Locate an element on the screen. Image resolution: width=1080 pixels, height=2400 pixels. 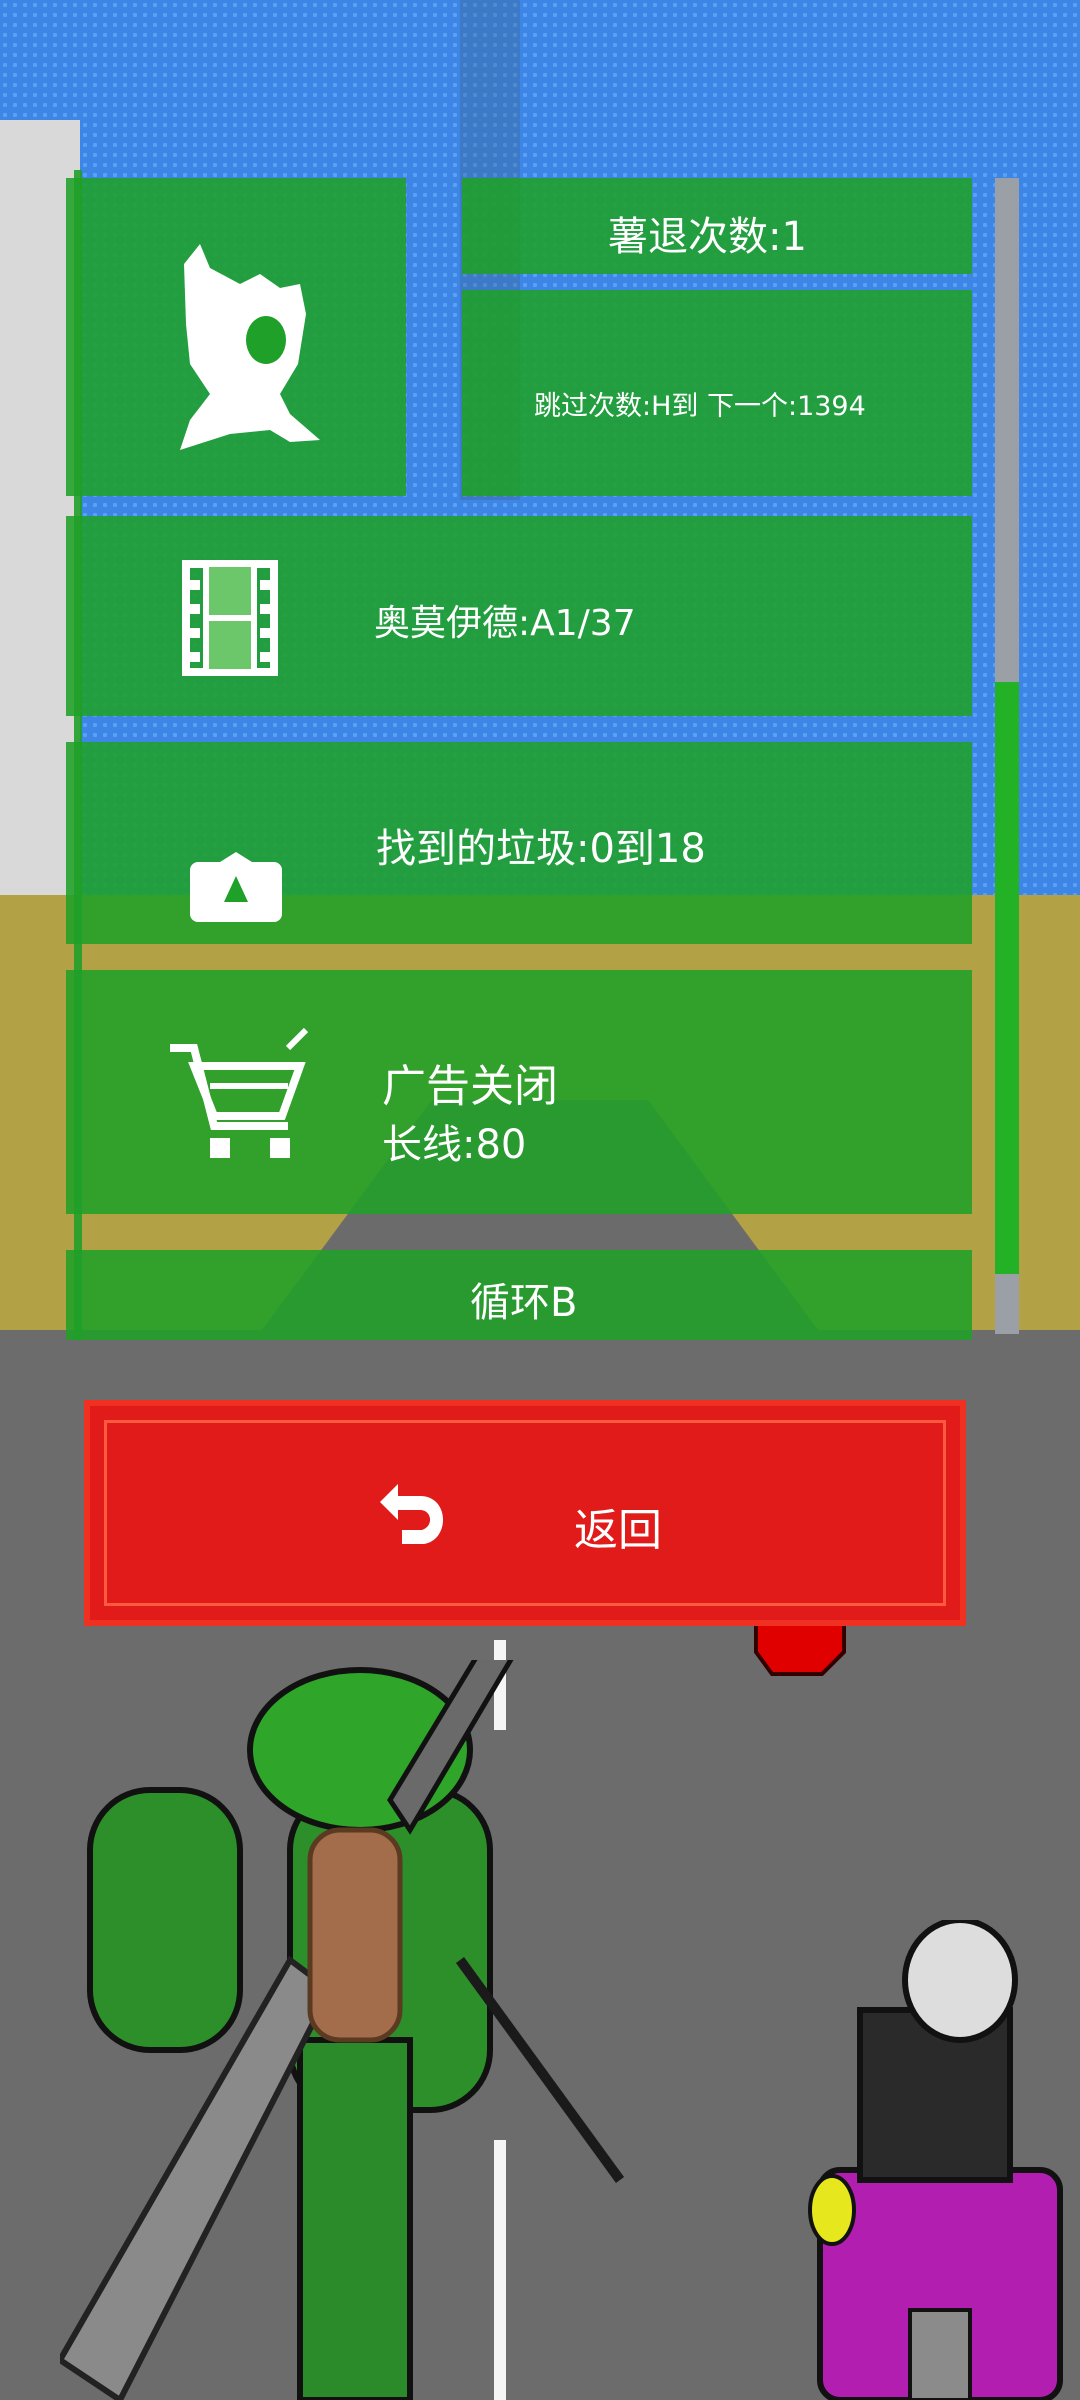
pet-icon is located at coordinates (250, 347).